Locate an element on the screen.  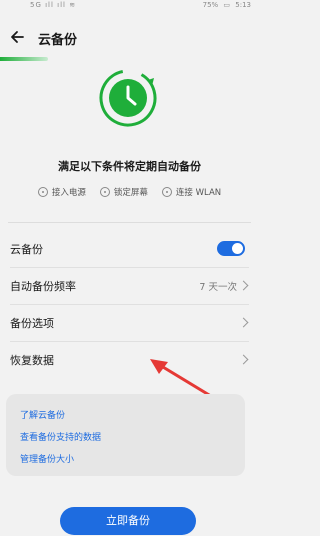
condition-lock: 锁定屏幕 is located at coordinates (123, 192).